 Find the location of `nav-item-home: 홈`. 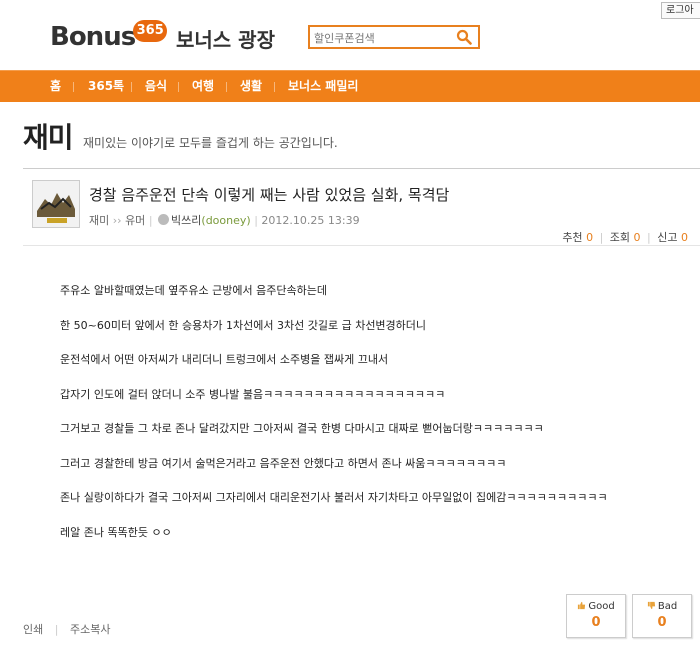

nav-item-home: 홈 is located at coordinates (55, 86).